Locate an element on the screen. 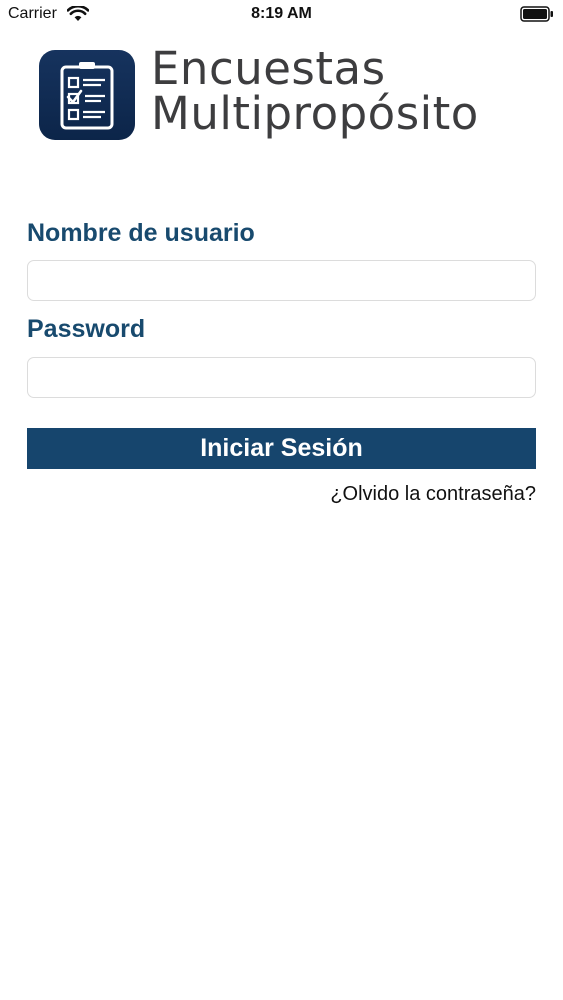 The image size is (563, 1000). clock: 8:19 AM is located at coordinates (281, 13).